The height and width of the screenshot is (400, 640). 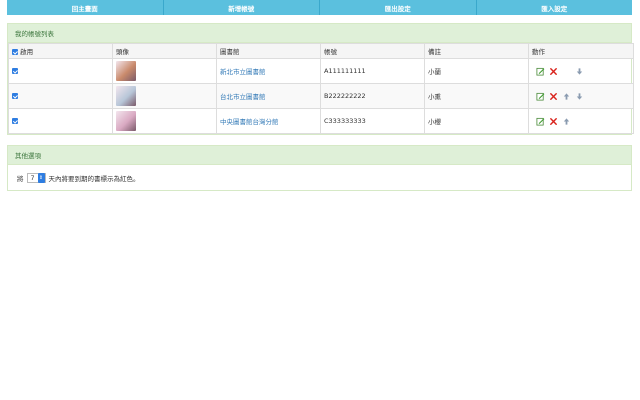 What do you see at coordinates (581, 51) in the screenshot?
I see `header-actions: 動作` at bounding box center [581, 51].